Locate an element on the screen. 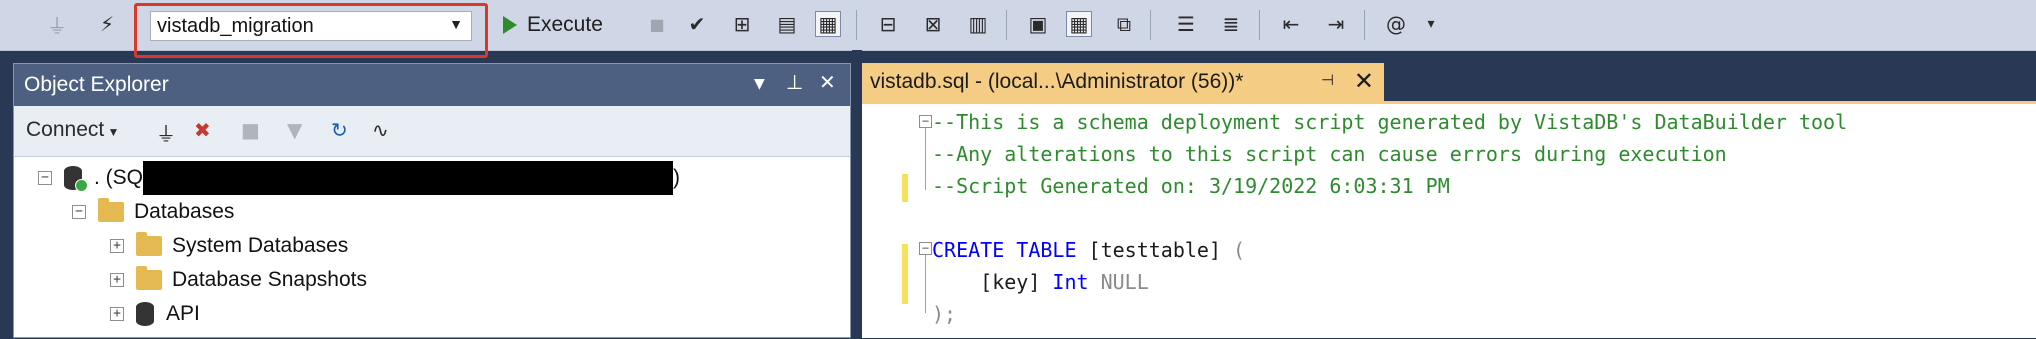 The height and width of the screenshot is (339, 2036). play-icon is located at coordinates (510, 25).